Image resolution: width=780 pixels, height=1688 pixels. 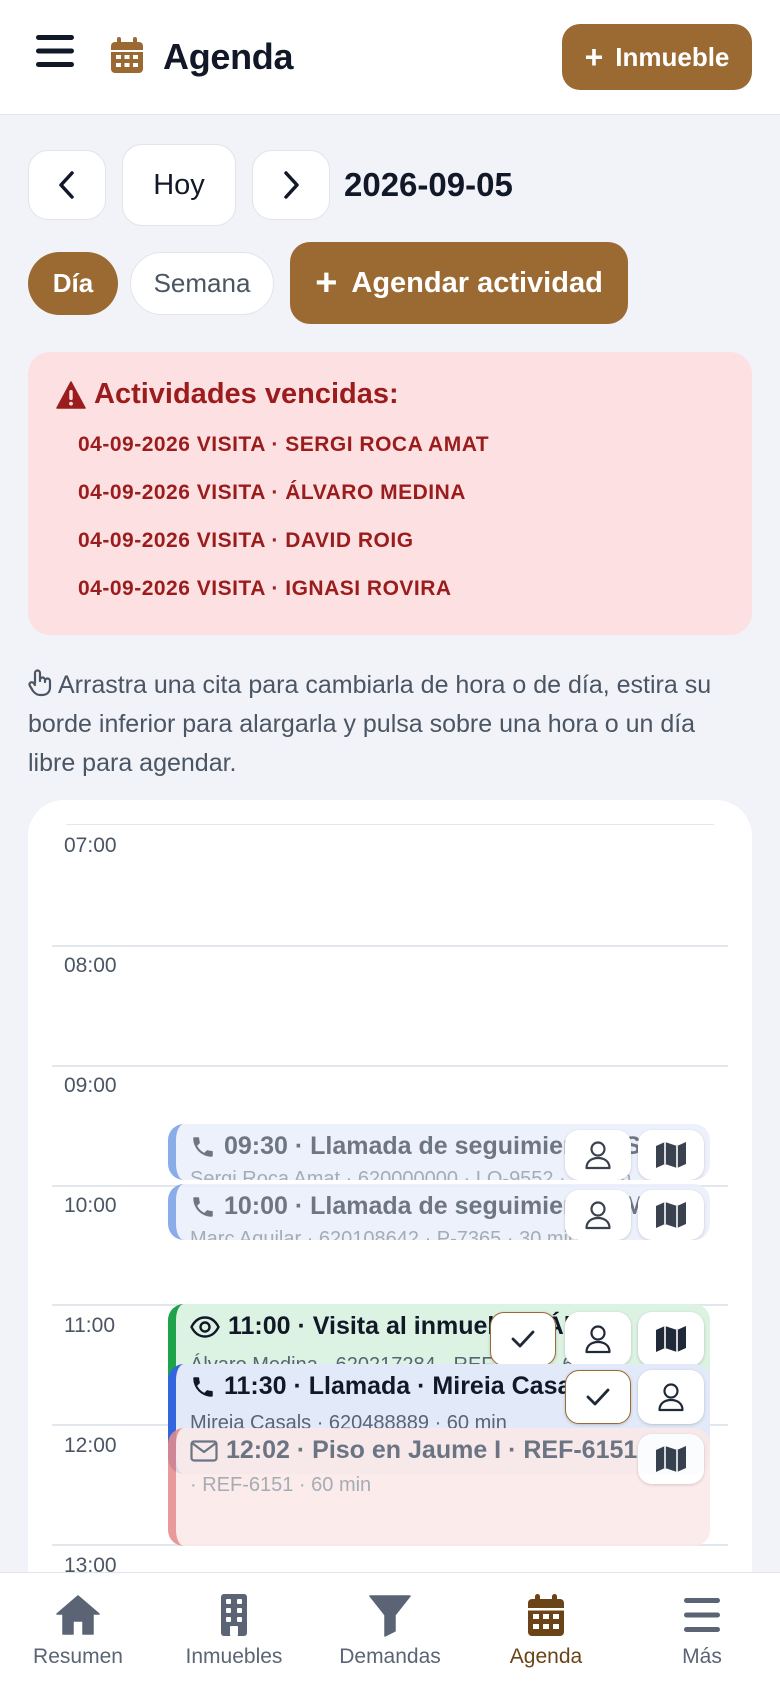 I want to click on overdue-item: 04-09-2026 VISITA · SERGI ROCA AMAT, so click(x=415, y=445).